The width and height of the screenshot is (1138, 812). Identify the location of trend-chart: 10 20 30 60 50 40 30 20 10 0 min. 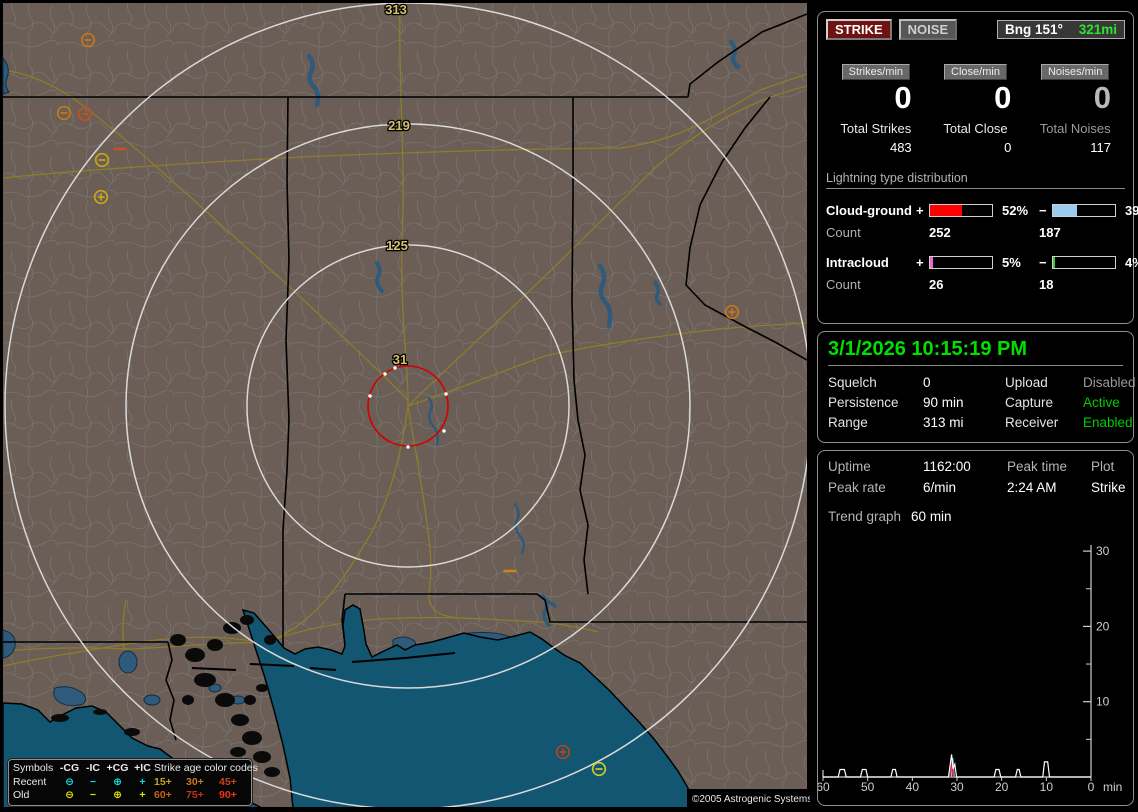
(970, 669).